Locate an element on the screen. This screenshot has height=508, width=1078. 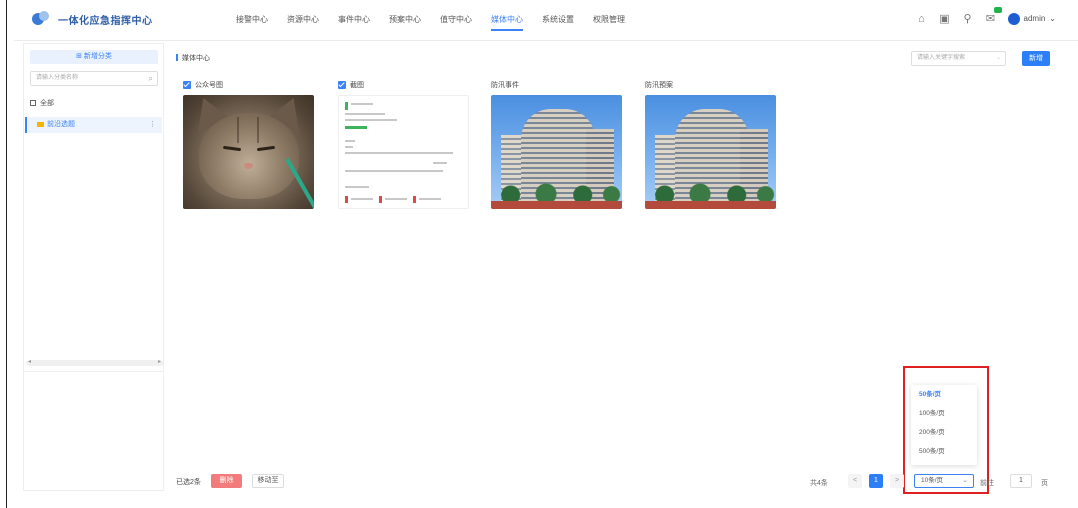
category-all: 全部 is located at coordinates (42, 103).